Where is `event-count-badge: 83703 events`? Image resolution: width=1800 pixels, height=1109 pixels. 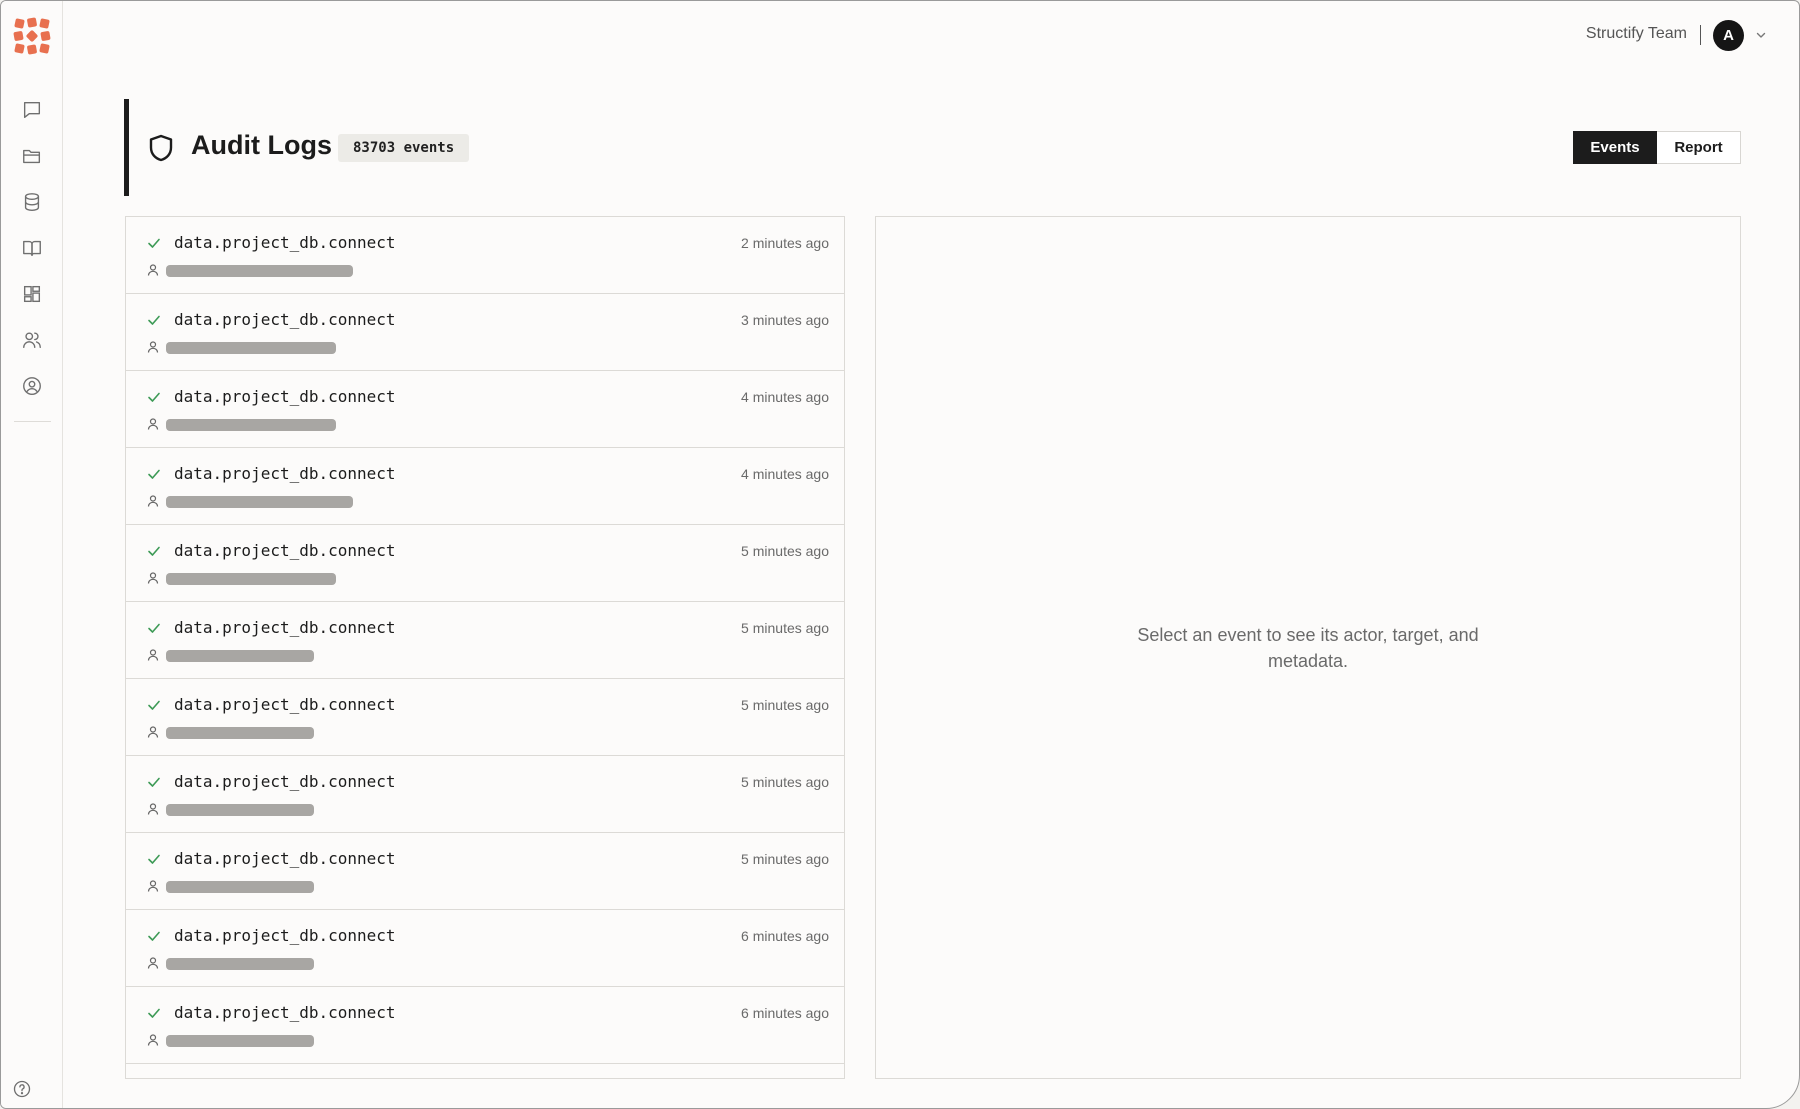 event-count-badge: 83703 events is located at coordinates (404, 148).